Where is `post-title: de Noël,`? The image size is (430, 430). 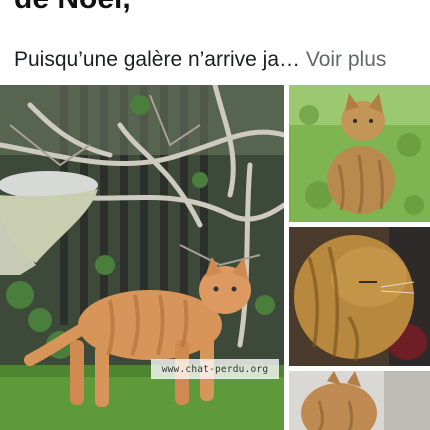 post-title: de Noël, is located at coordinates (72, 8).